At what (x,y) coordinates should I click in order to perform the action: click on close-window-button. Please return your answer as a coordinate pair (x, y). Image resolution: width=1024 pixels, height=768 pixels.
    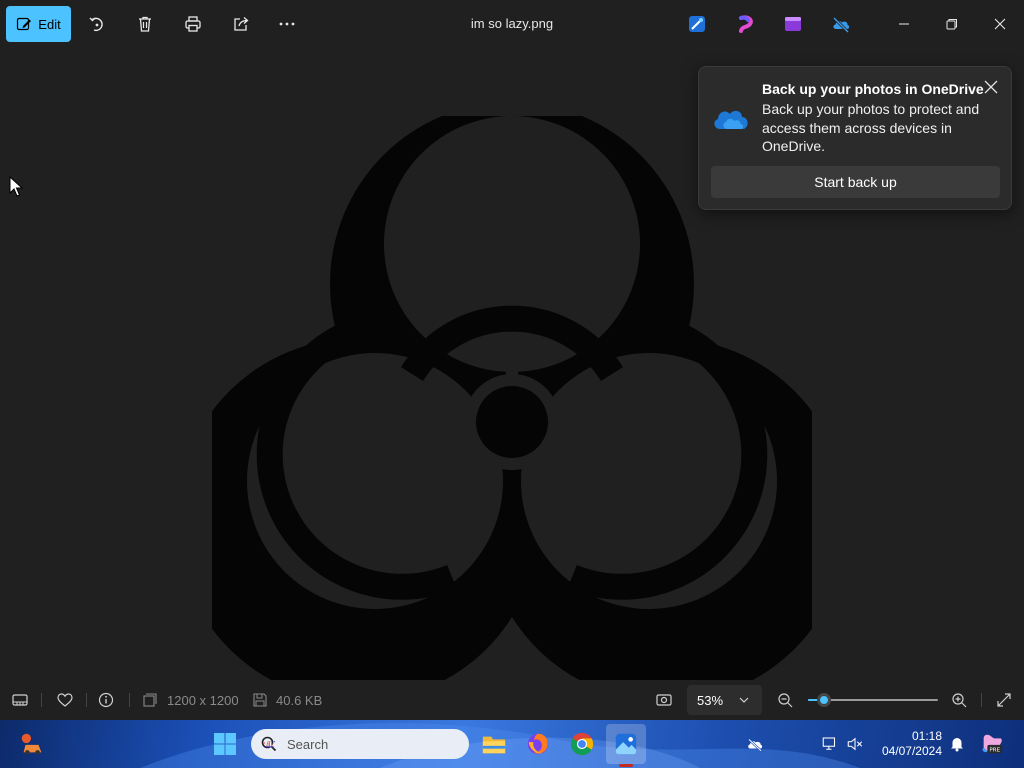
    Looking at the image, I should click on (1000, 24).